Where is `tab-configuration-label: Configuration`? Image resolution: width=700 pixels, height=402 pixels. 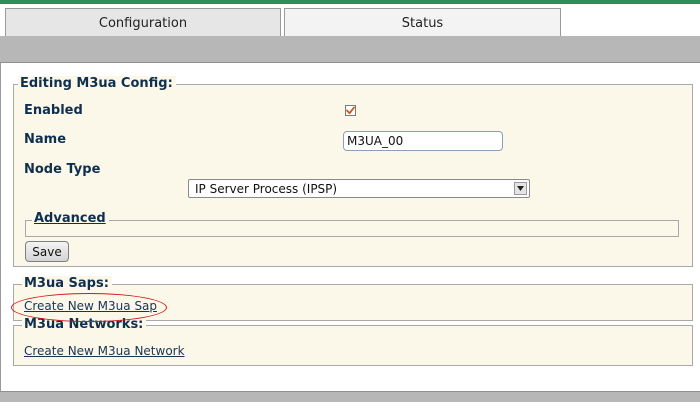 tab-configuration-label: Configuration is located at coordinates (143, 23).